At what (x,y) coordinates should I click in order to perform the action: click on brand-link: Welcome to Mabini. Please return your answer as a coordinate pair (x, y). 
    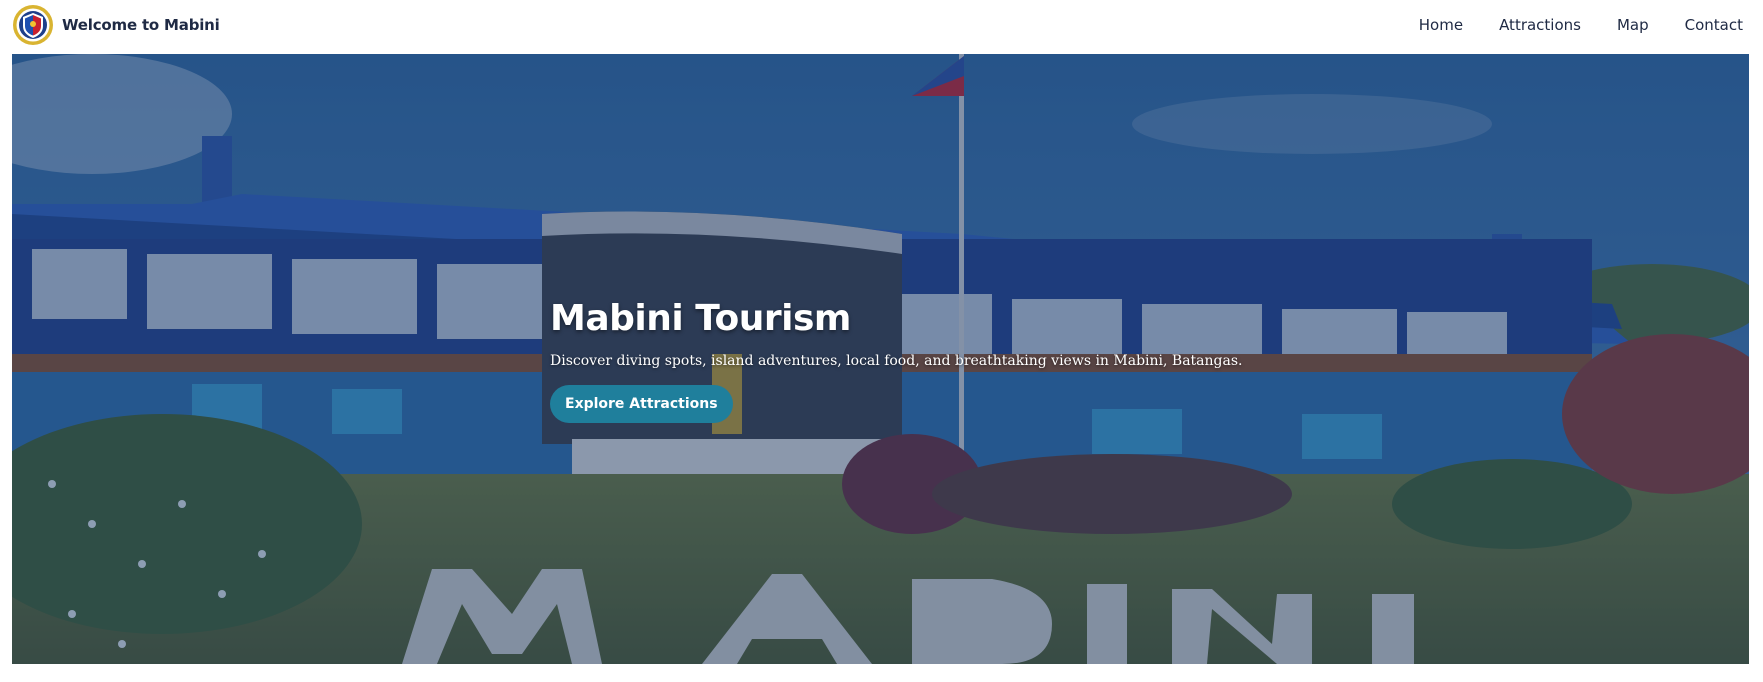
    Looking at the image, I should click on (116, 25).